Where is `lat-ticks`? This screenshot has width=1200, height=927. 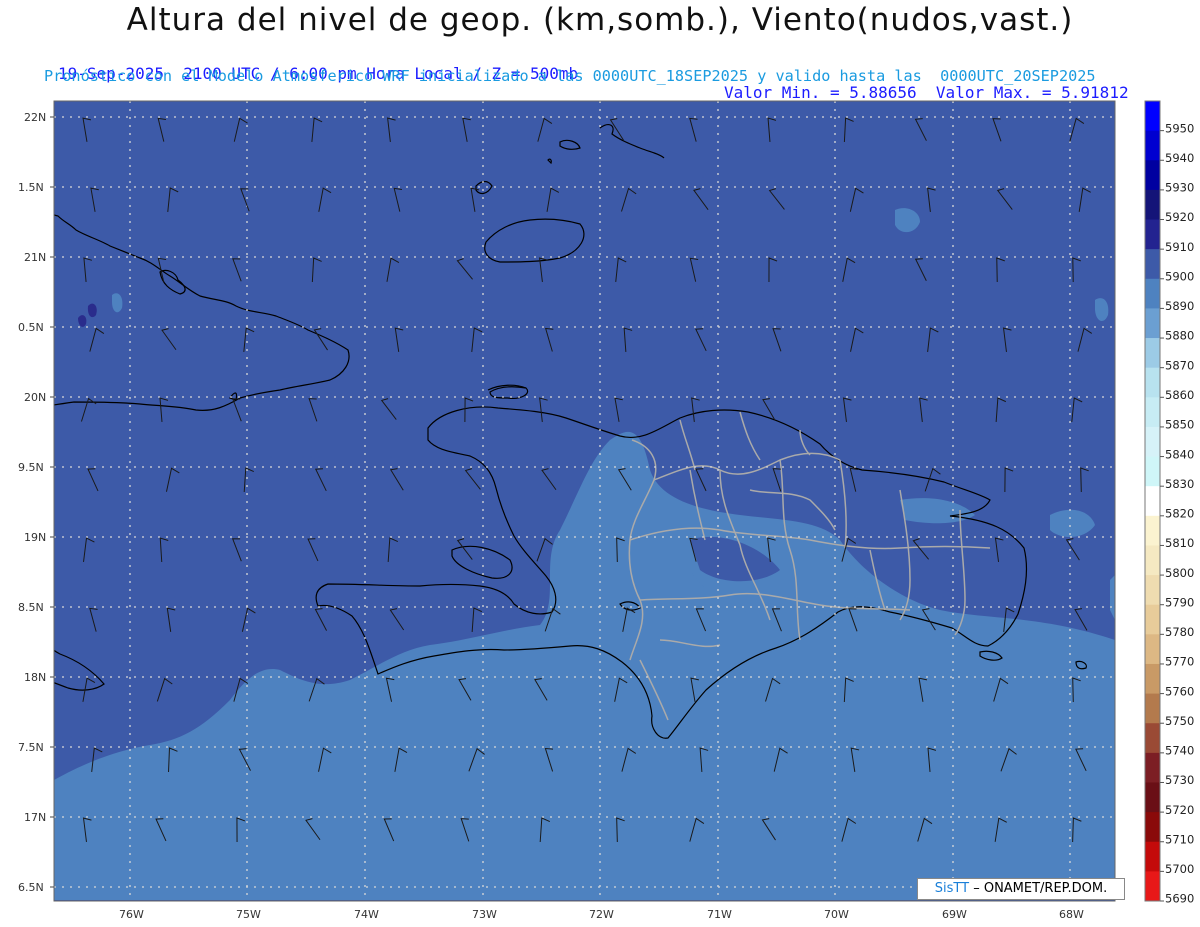
lat-ticks is located at coordinates (52, 502).